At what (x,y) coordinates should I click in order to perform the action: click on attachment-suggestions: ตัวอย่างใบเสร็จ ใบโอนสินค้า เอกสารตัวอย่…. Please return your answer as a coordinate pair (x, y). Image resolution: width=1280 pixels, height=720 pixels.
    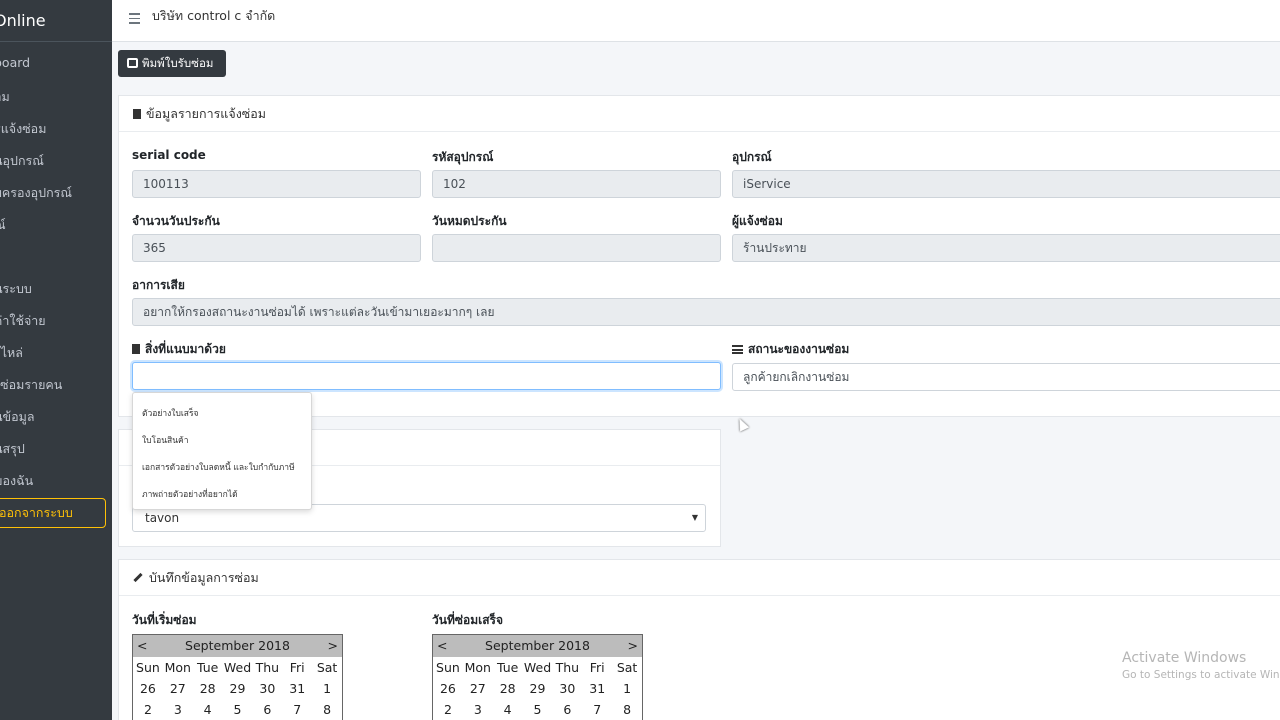
    Looking at the image, I should click on (222, 451).